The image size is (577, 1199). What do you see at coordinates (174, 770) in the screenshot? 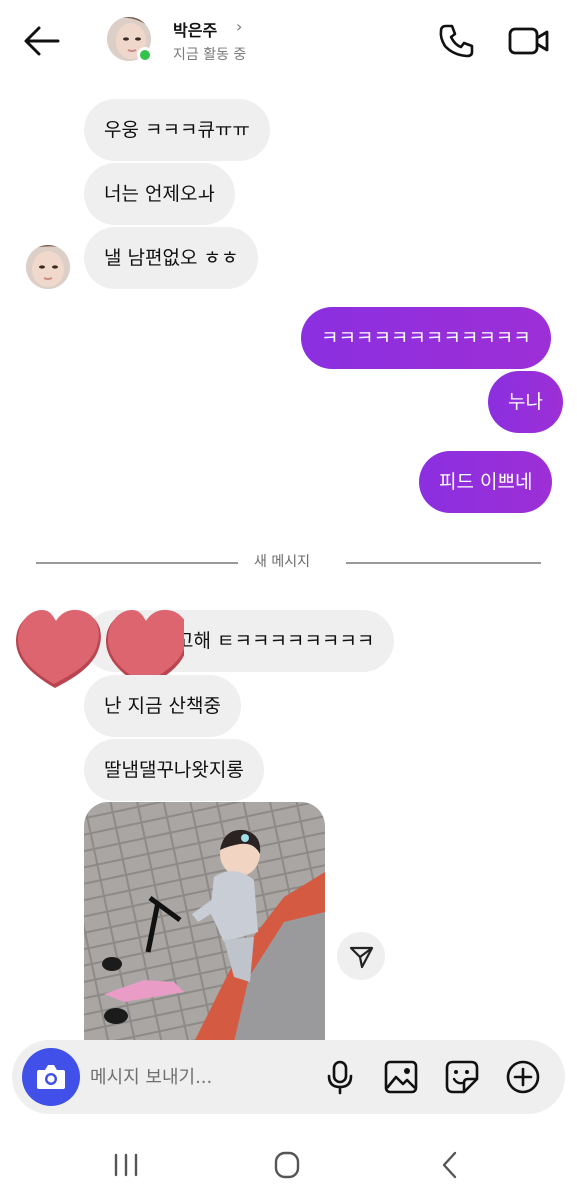
I see `message-bubble-incoming: 딸냄댈꾸나왓지롱` at bounding box center [174, 770].